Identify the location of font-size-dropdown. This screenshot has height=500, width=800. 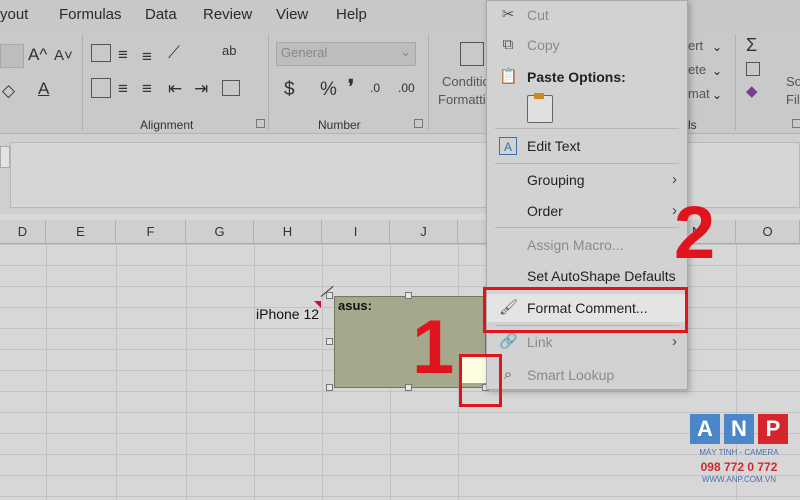
(12, 56).